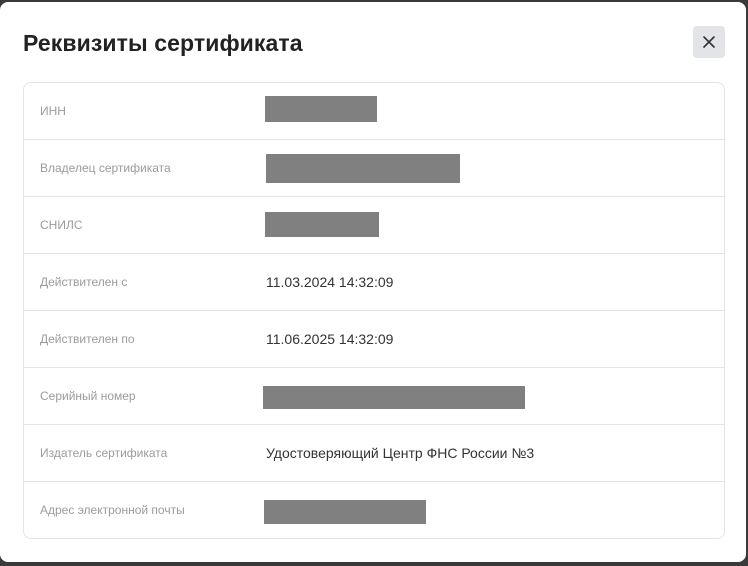 Image resolution: width=748 pixels, height=566 pixels. Describe the element at coordinates (105, 168) in the screenshot. I see `row-label-owner: Владелец сертификата` at that location.